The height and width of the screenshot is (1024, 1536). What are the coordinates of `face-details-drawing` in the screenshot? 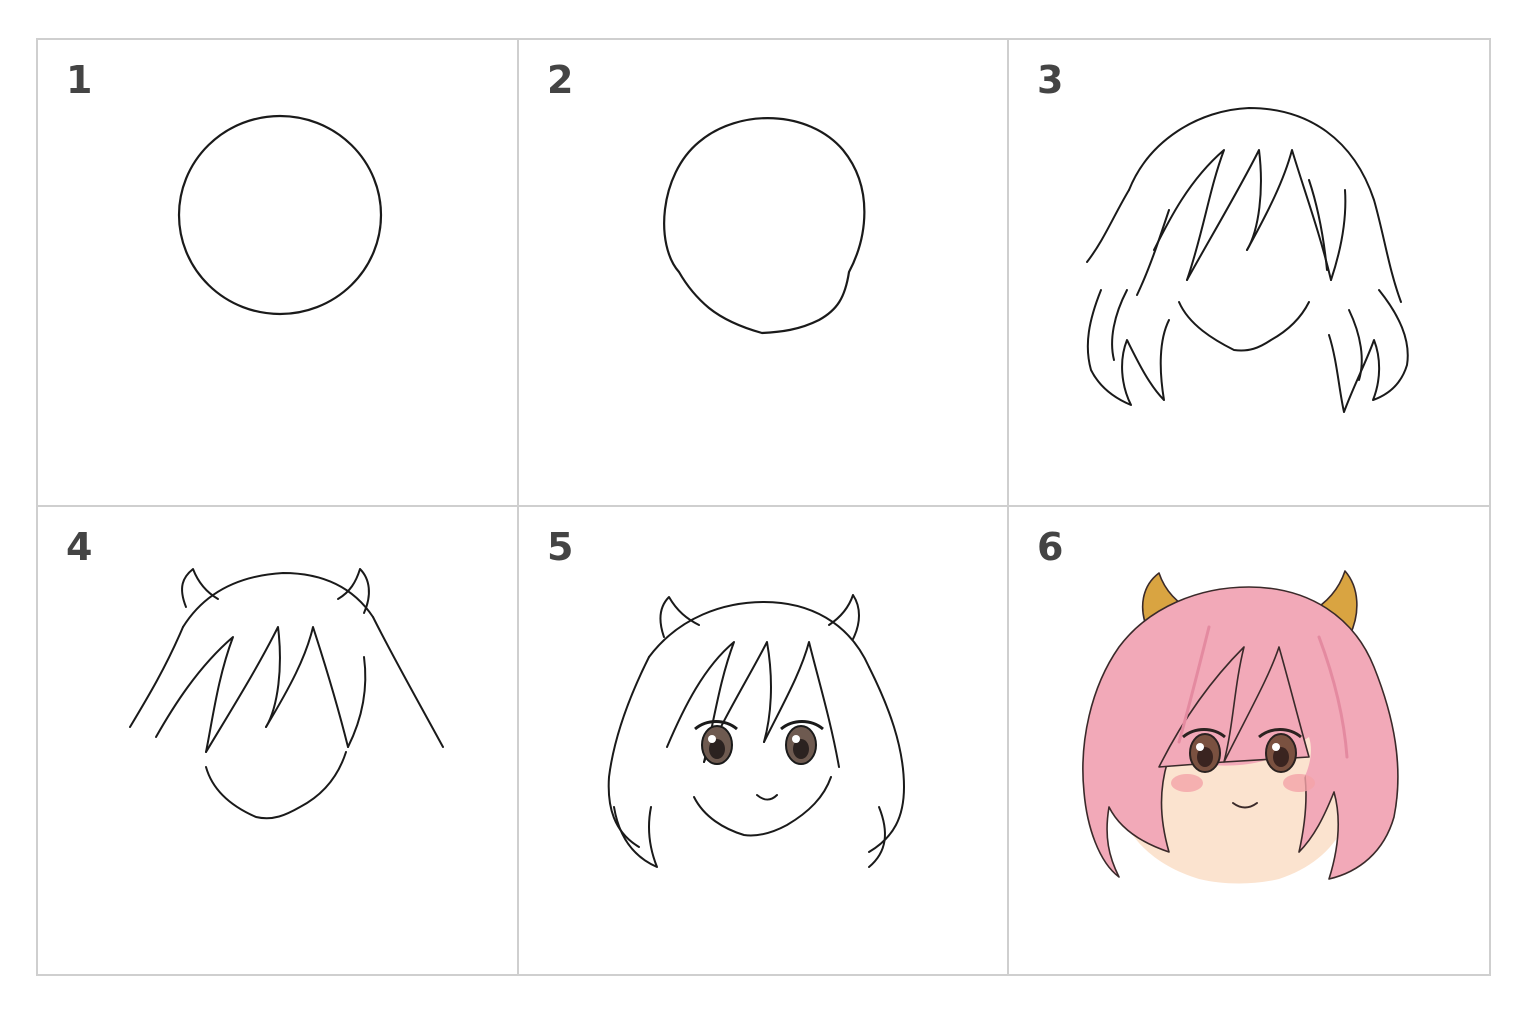 It's located at (764, 740).